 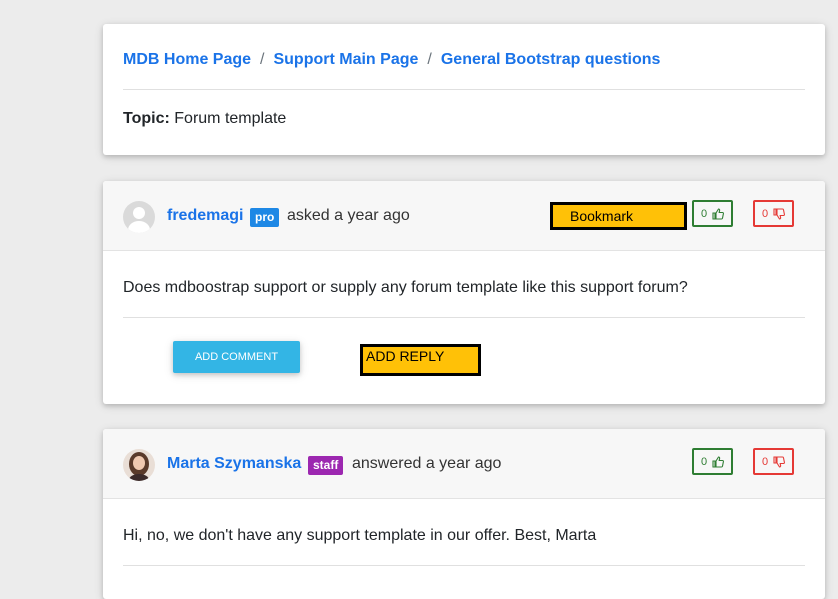 I want to click on topic-label: Topic:, so click(x=146, y=118).